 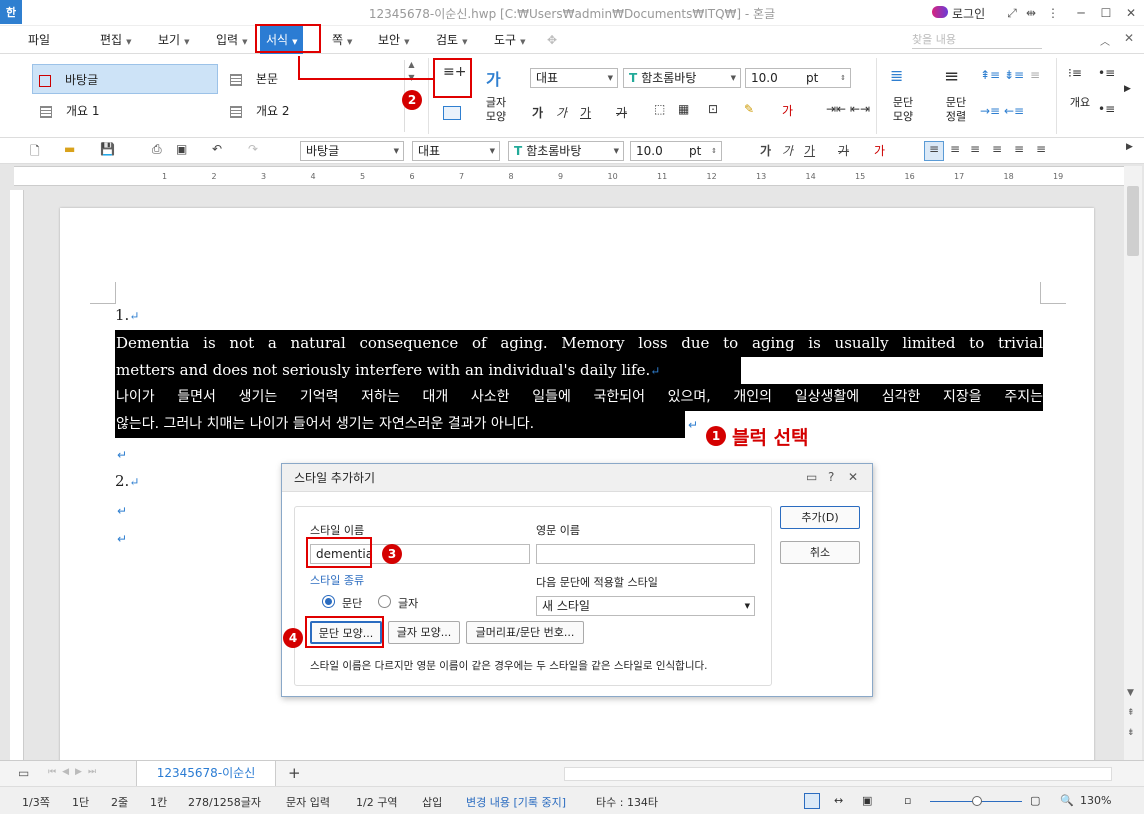 I want to click on tb-font-color-icon: 가, so click(x=879, y=150).